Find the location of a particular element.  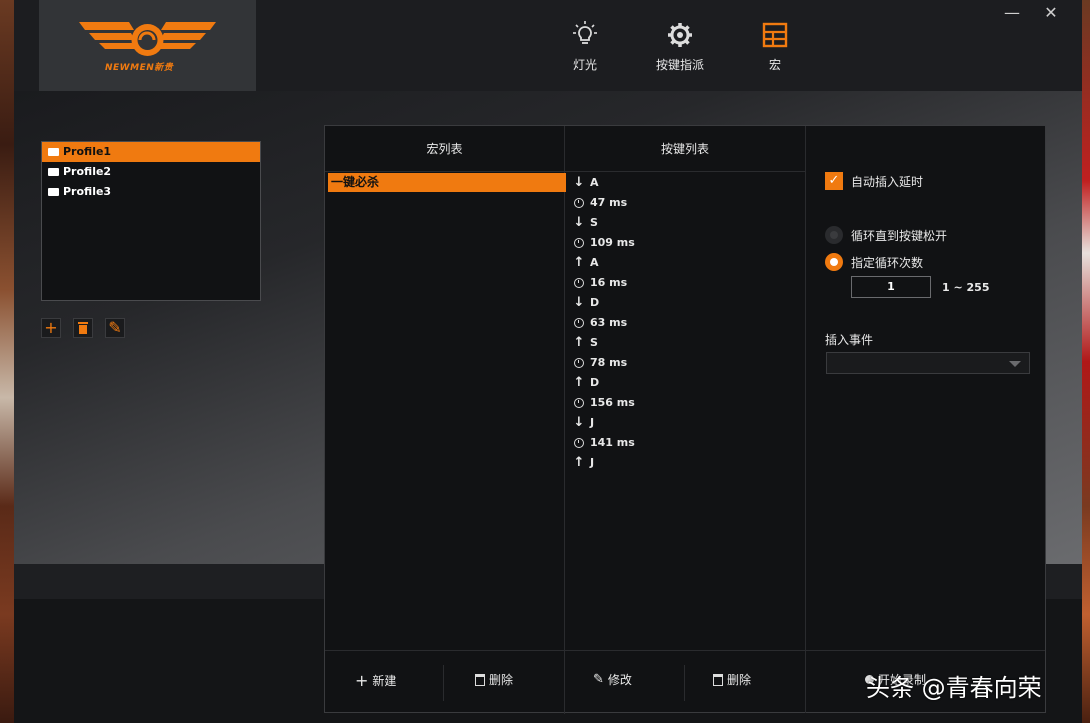

delay-label: 47 ms is located at coordinates (609, 202).